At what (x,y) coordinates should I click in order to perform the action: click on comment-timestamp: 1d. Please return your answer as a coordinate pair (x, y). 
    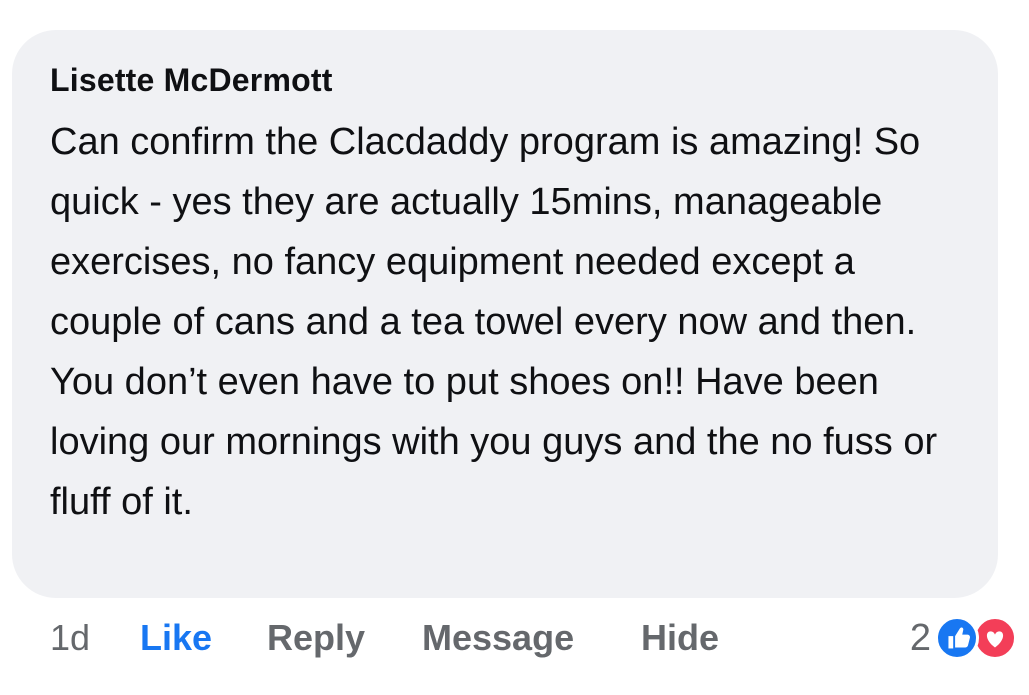
    Looking at the image, I should click on (70, 638).